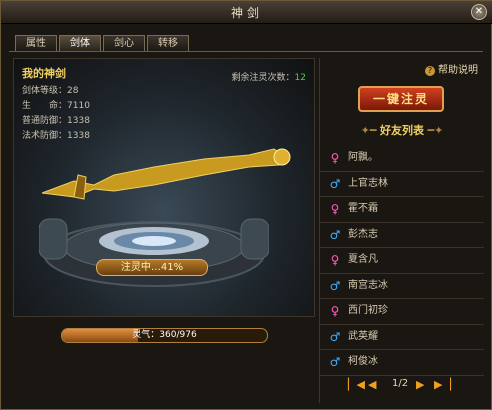  Describe the element at coordinates (45, 136) in the screenshot. I see `stat-label: 法术防御：` at that location.